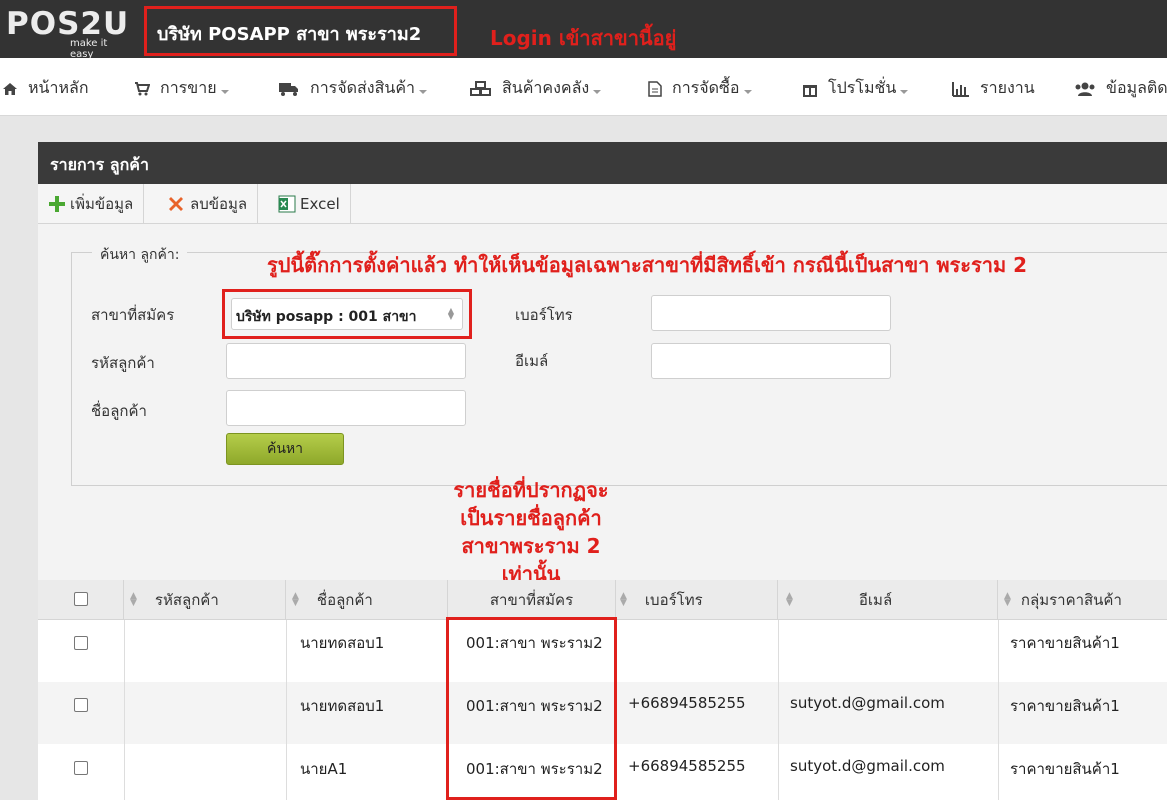 The width and height of the screenshot is (1167, 800). Describe the element at coordinates (342, 706) in the screenshot. I see `cell-name: นายทดสอบ1` at that location.